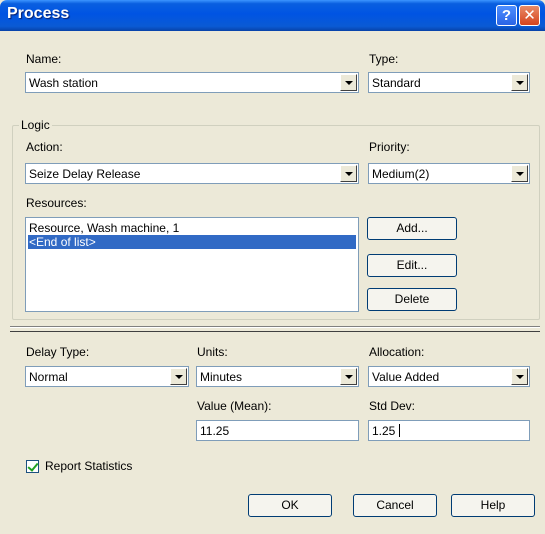  I want to click on action-dropdown-arrow-icon, so click(348, 173).